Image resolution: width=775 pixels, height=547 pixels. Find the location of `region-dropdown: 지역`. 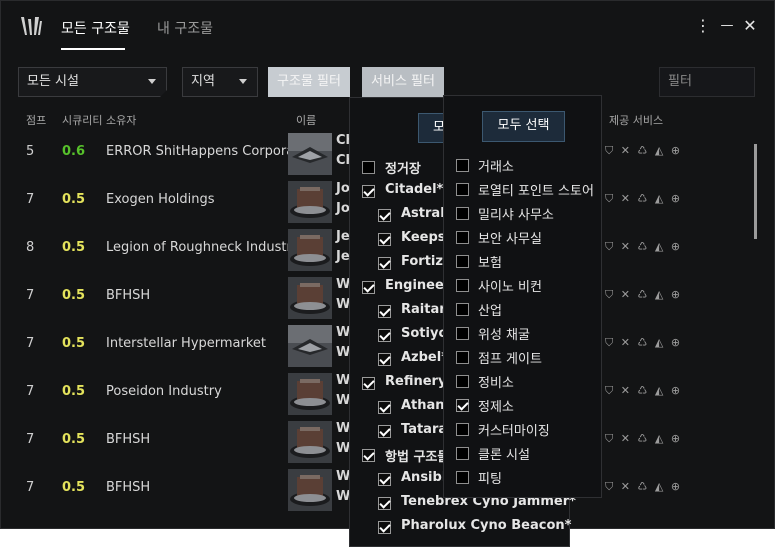

region-dropdown: 지역 is located at coordinates (220, 82).